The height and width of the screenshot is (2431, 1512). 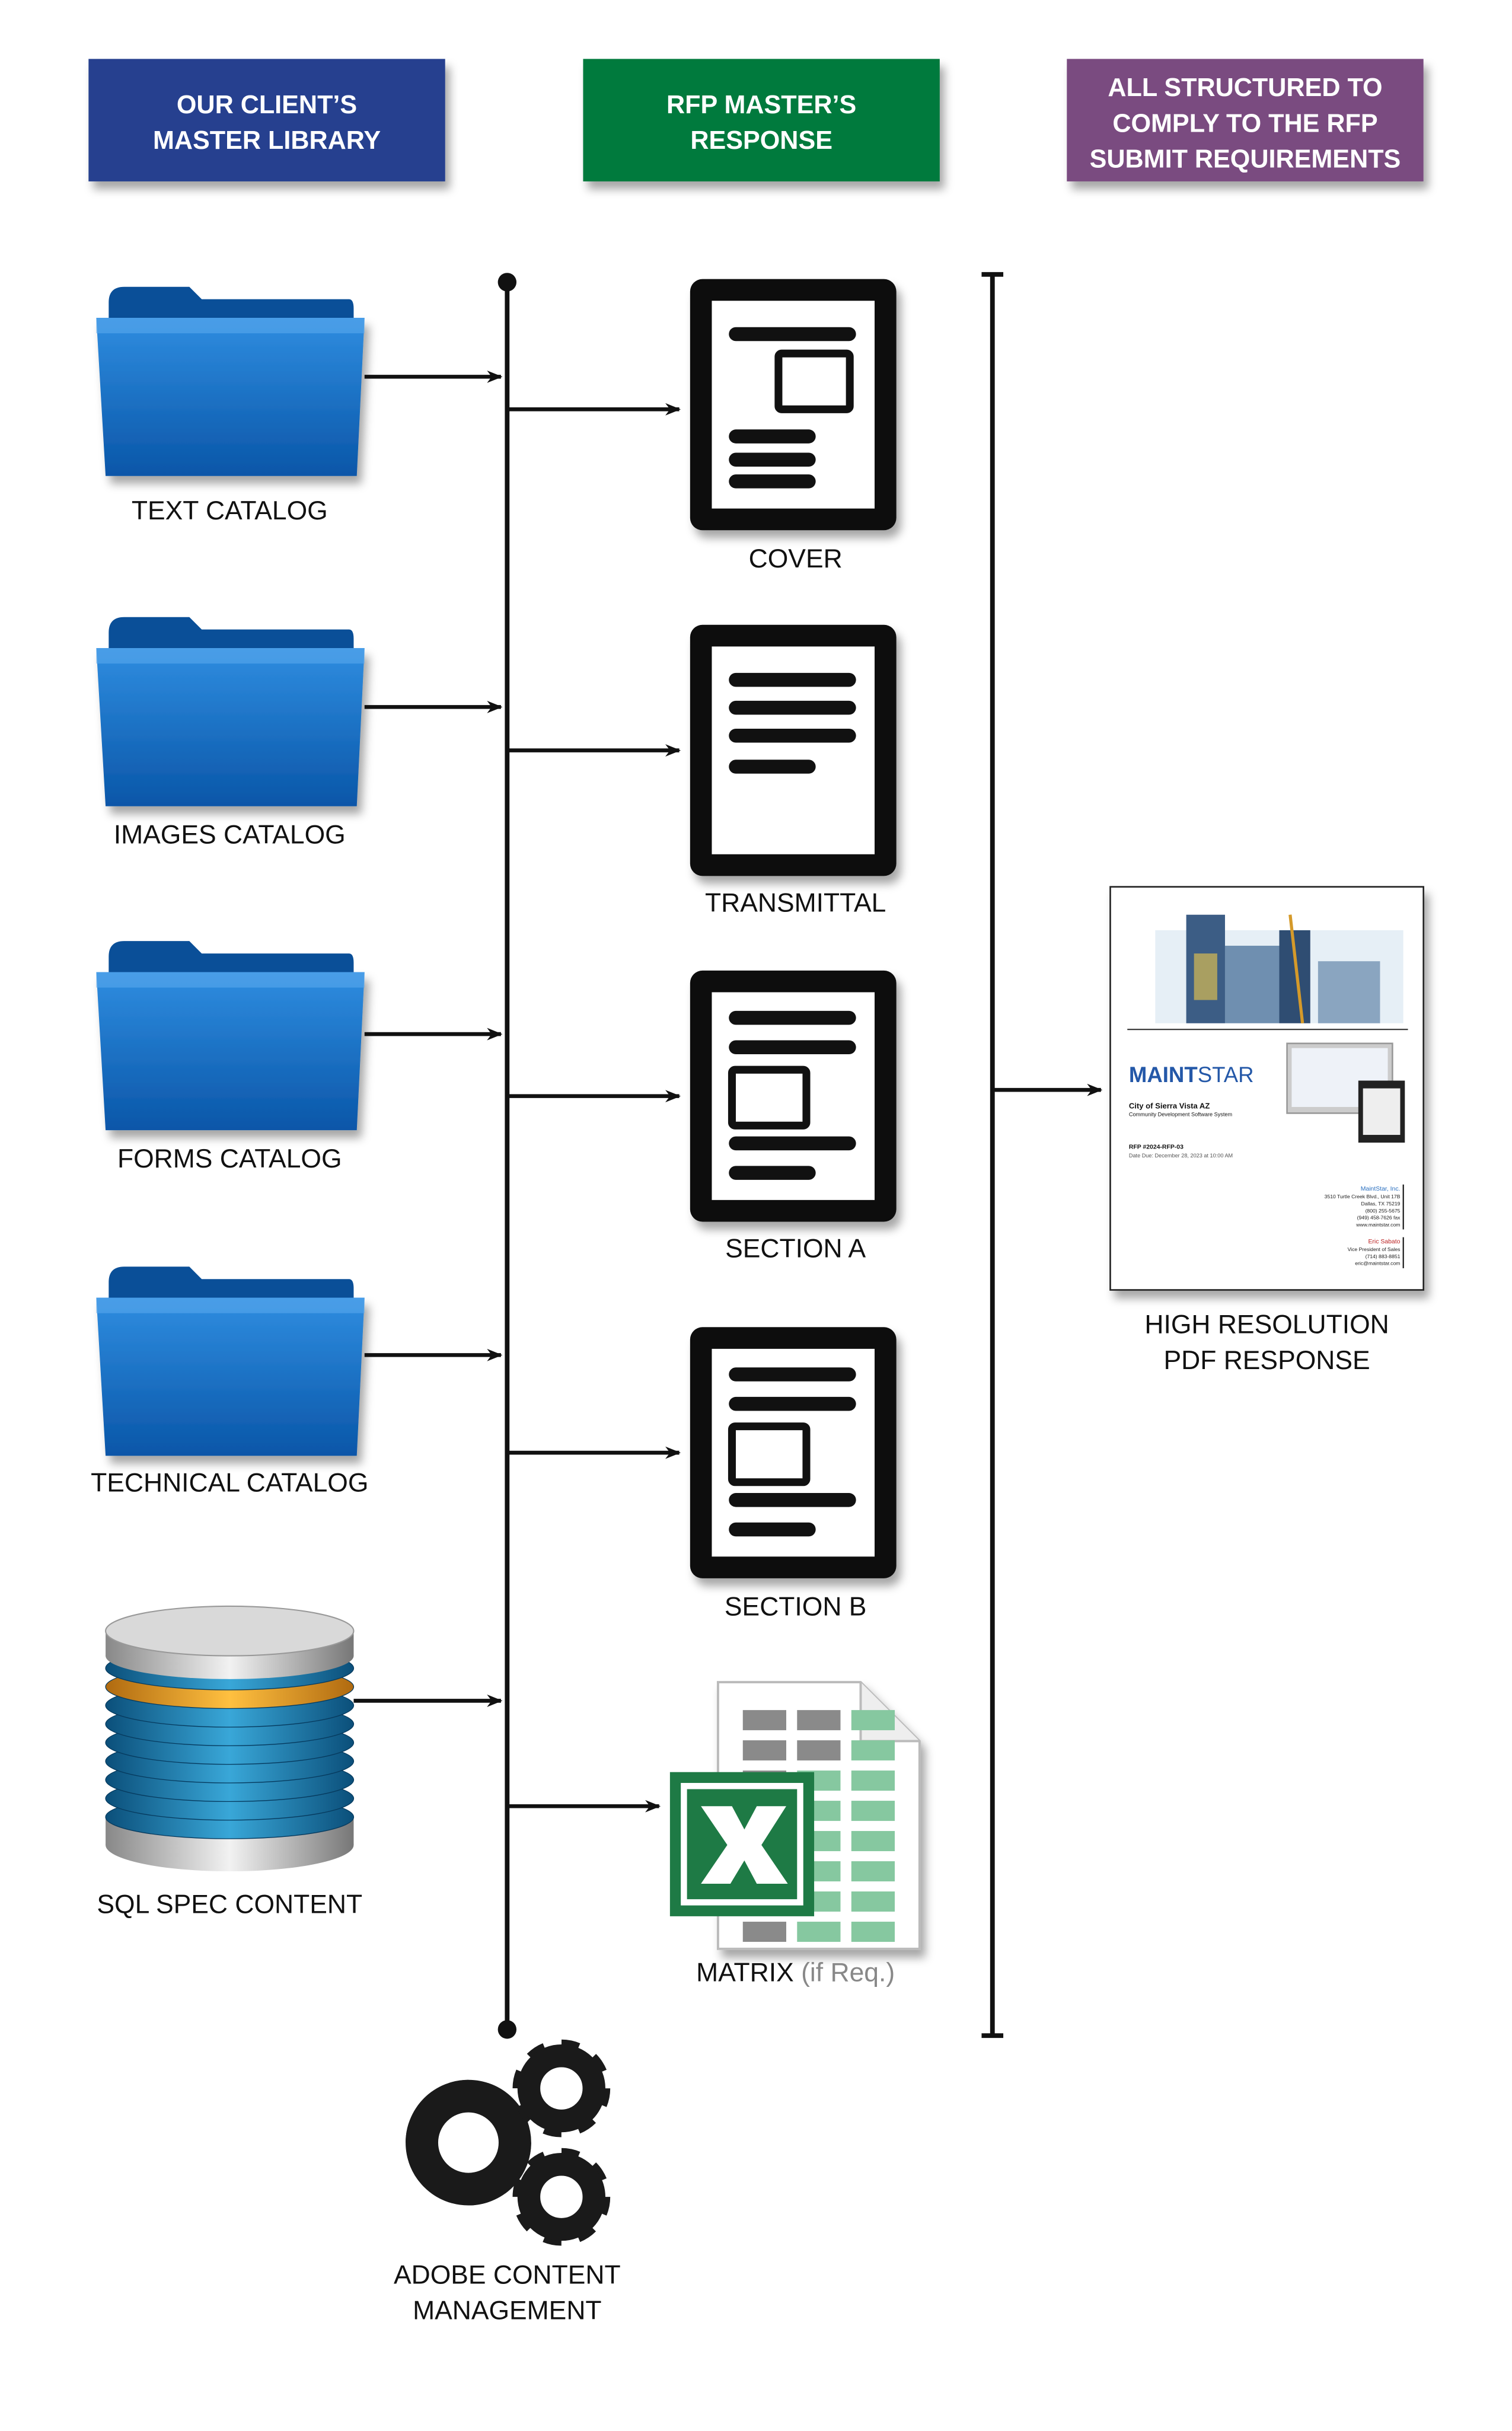 What do you see at coordinates (1169, 1106) in the screenshot?
I see `svg-text: City of Sierra Vista AZ` at bounding box center [1169, 1106].